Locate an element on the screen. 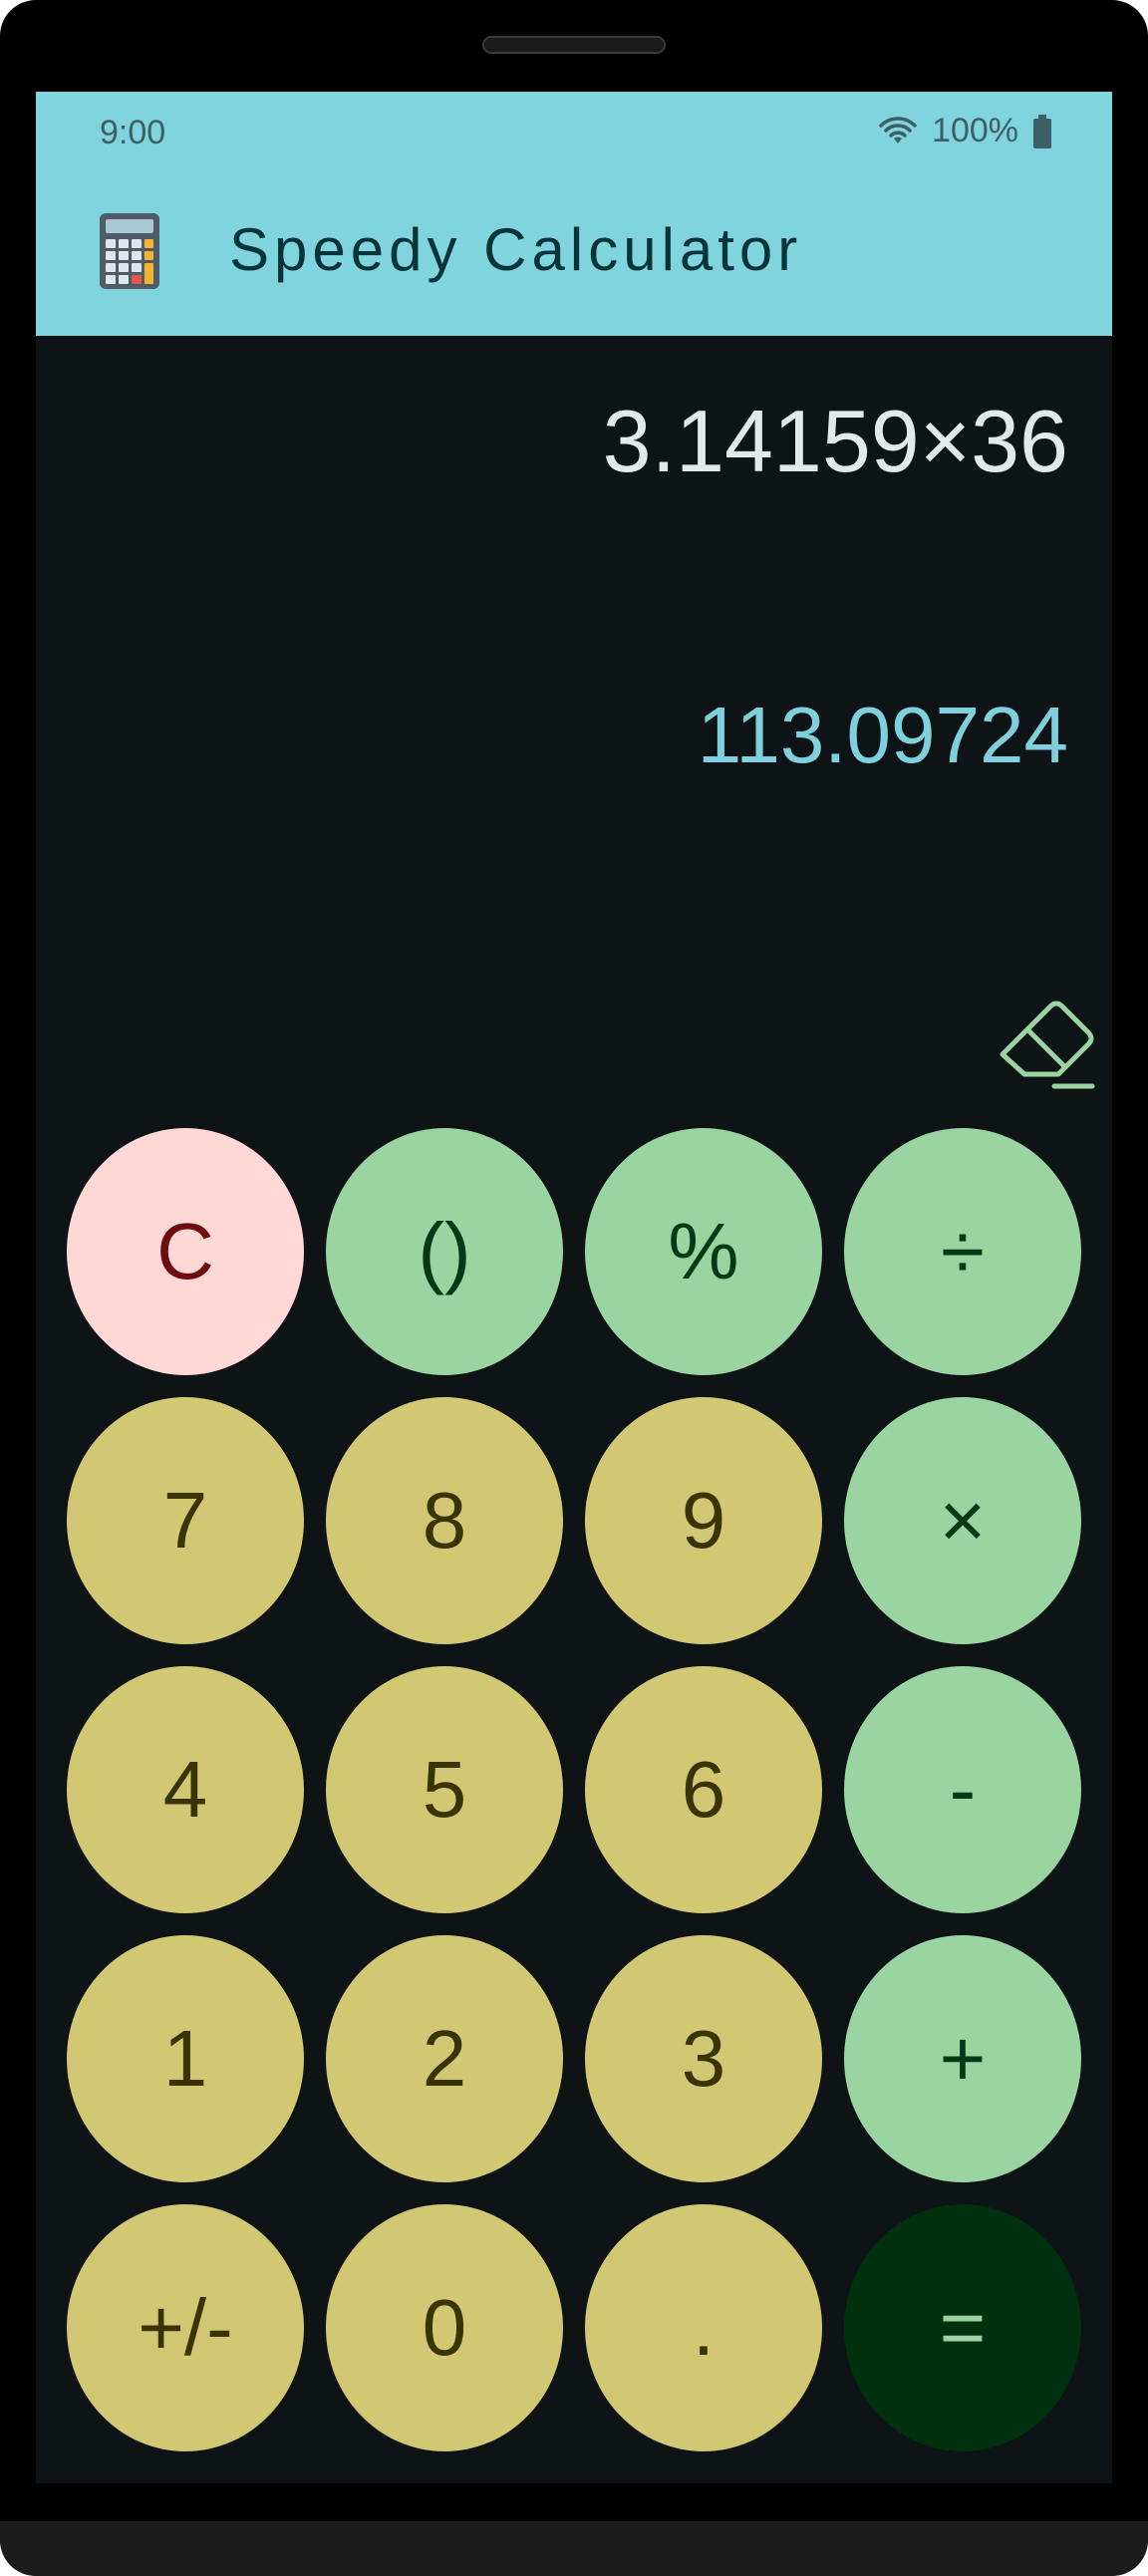 The height and width of the screenshot is (2576, 1148). decimal-button: . is located at coordinates (703, 2327).